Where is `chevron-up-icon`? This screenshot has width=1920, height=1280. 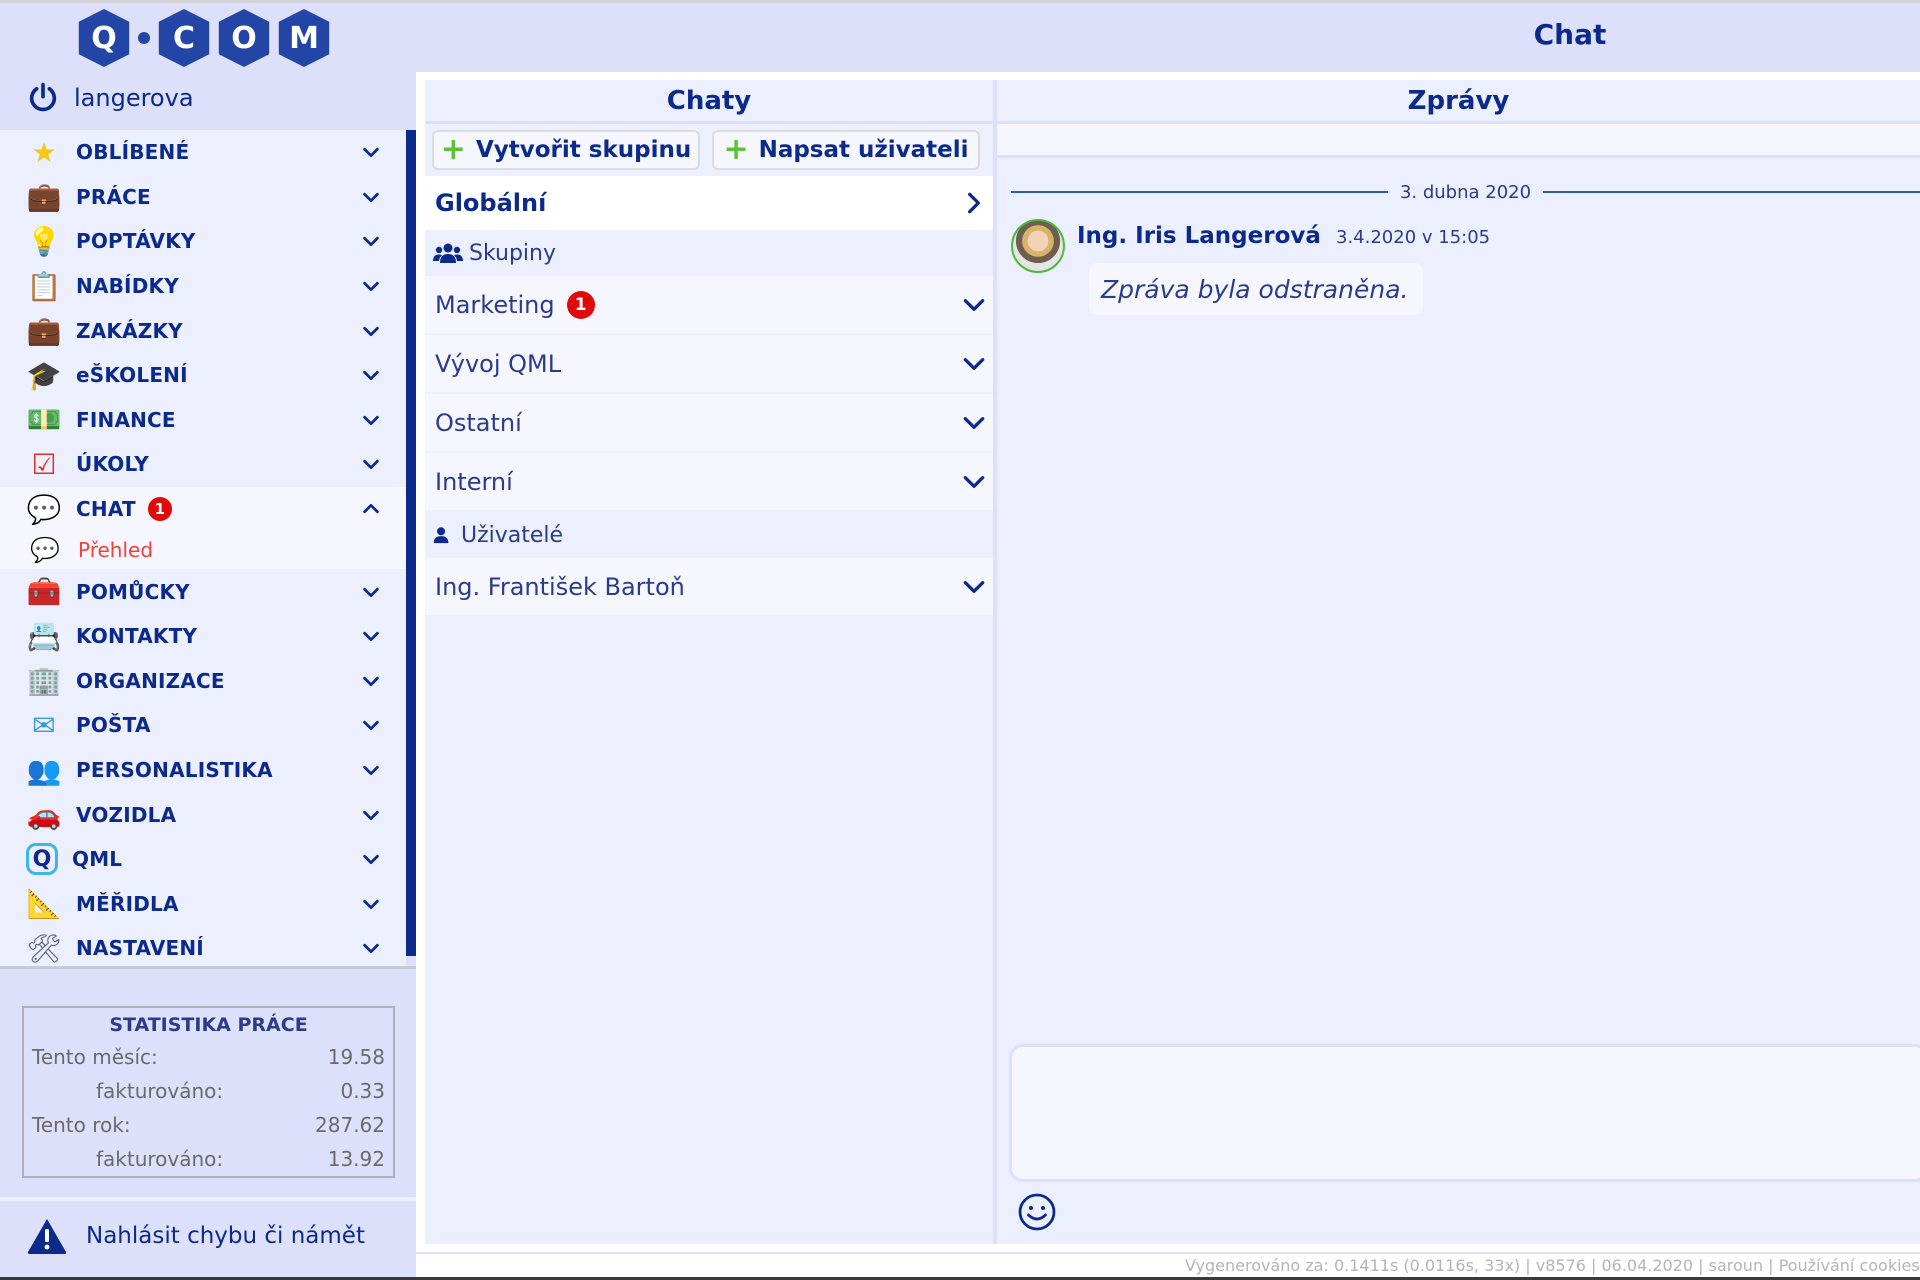
chevron-up-icon is located at coordinates (371, 509).